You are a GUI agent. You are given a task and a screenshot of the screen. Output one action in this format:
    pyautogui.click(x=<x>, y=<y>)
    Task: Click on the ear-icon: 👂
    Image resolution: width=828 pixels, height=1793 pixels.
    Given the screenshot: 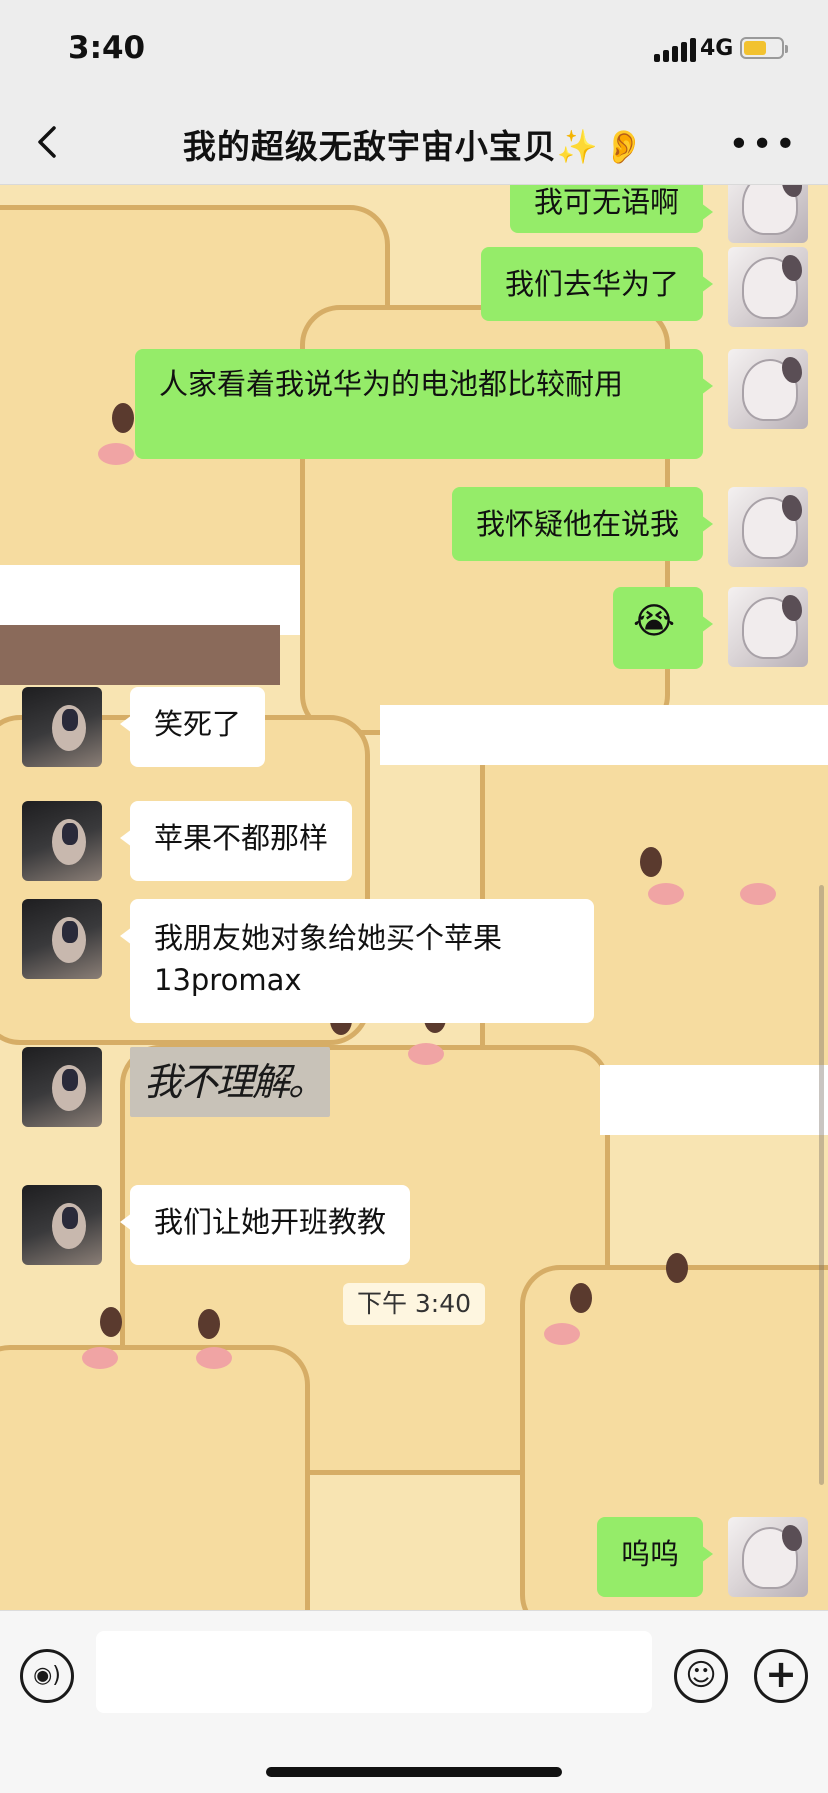 What is the action you would take?
    pyautogui.click(x=624, y=146)
    